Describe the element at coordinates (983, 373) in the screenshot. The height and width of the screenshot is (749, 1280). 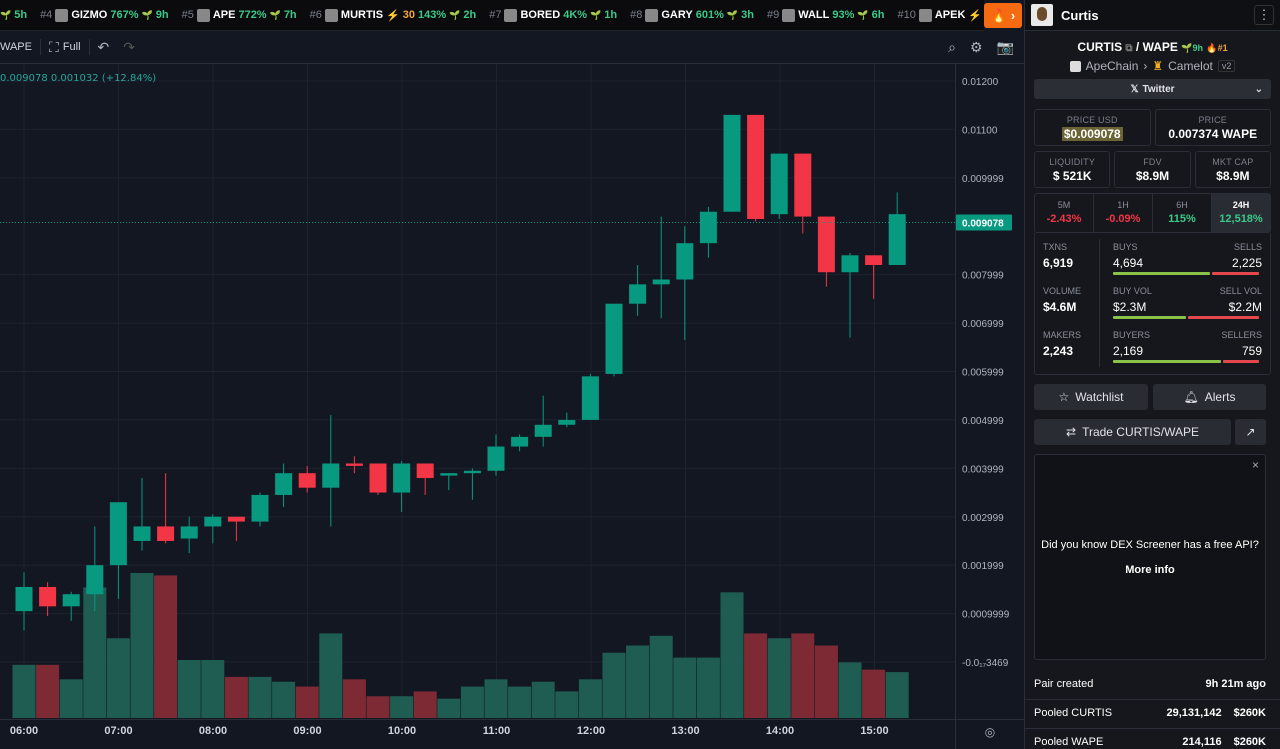
I see `price-tick-label: 0.005999` at that location.